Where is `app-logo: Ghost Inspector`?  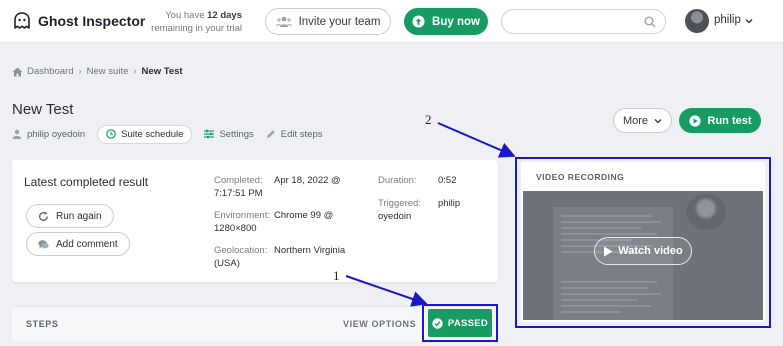 app-logo: Ghost Inspector is located at coordinates (78, 21).